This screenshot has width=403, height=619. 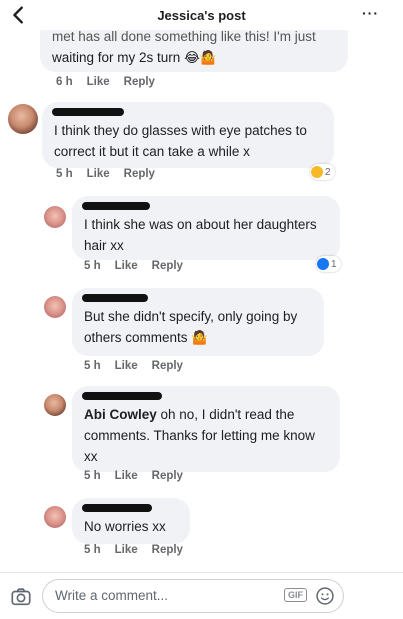 I want to click on comment-time: 6 h, so click(x=64, y=82).